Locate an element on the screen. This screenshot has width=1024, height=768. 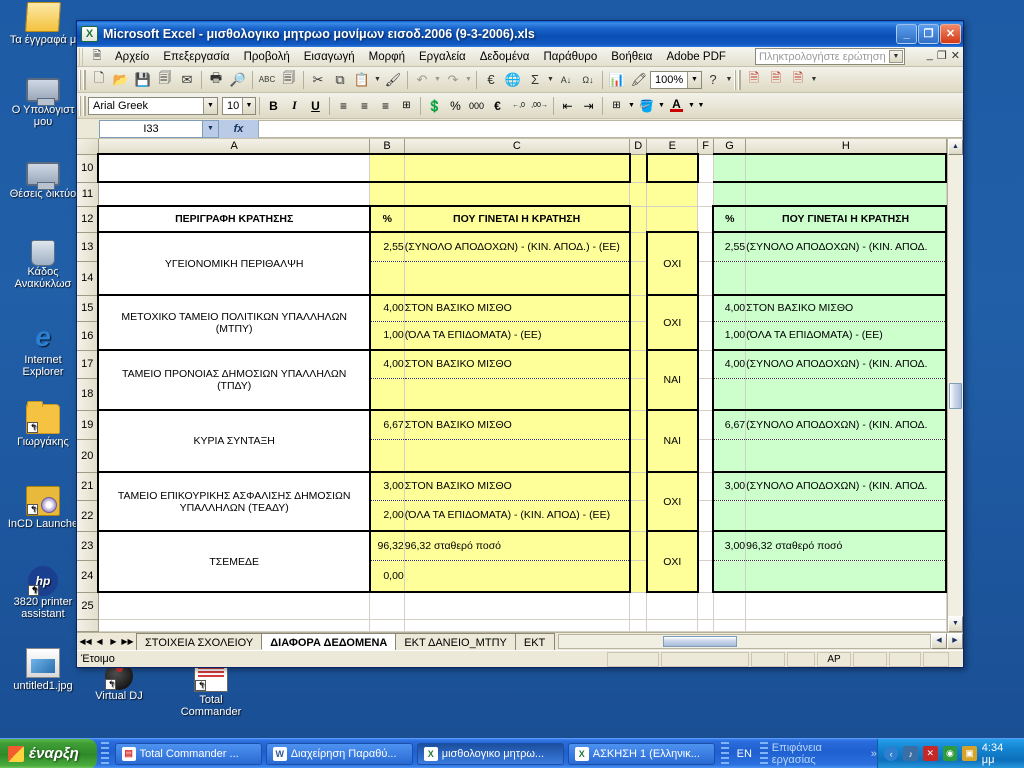
cell-D20 is located at coordinates (638, 456).